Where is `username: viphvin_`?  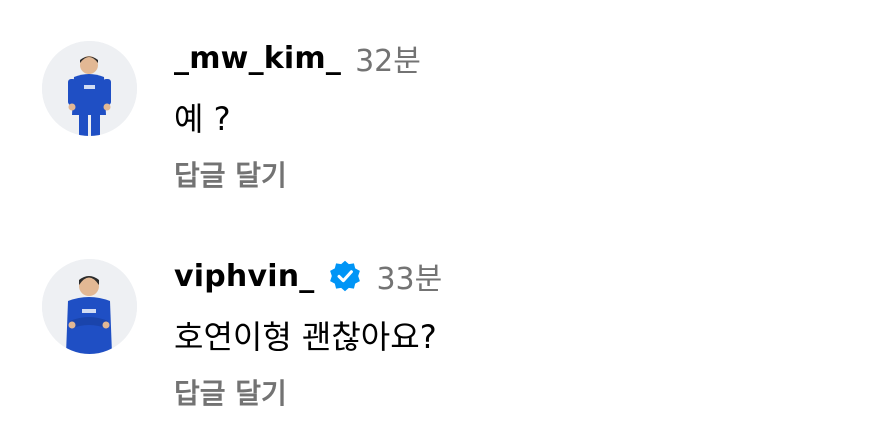 username: viphvin_ is located at coordinates (244, 276).